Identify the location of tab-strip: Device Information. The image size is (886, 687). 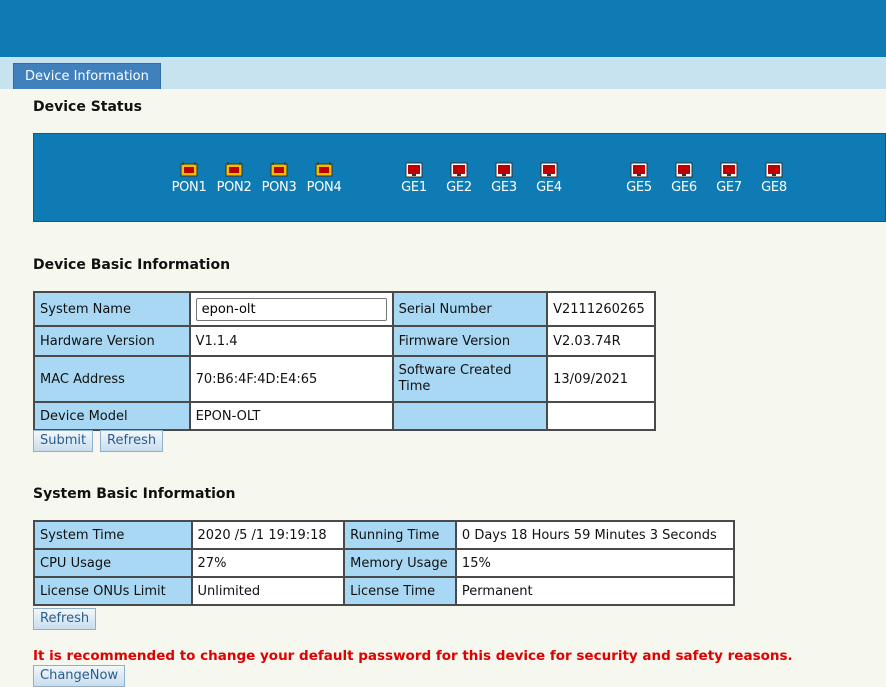
(443, 73).